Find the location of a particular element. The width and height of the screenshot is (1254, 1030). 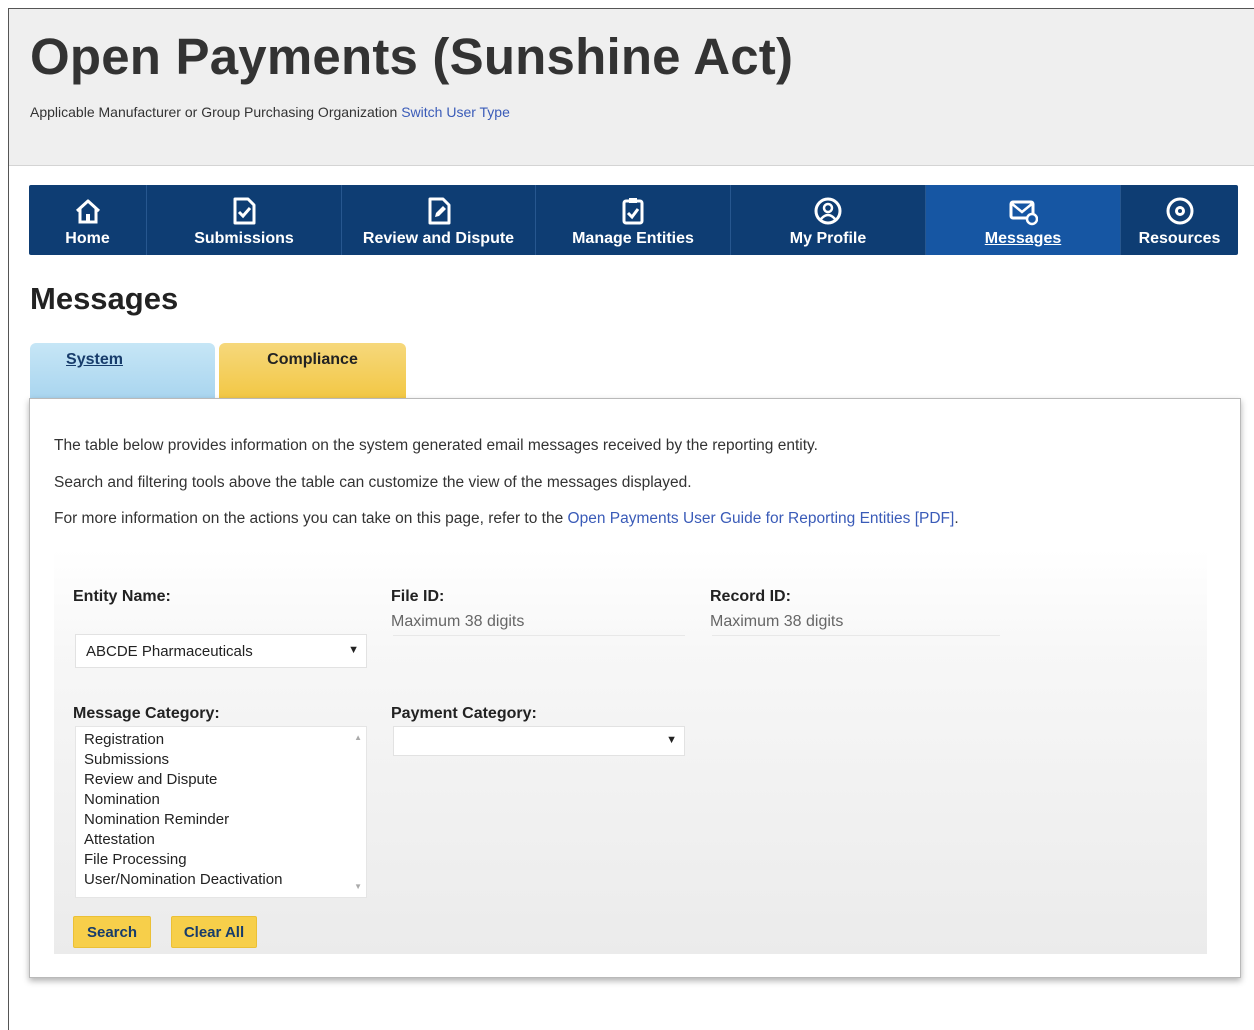

entity-name-label: Entity Name: is located at coordinates (122, 596).